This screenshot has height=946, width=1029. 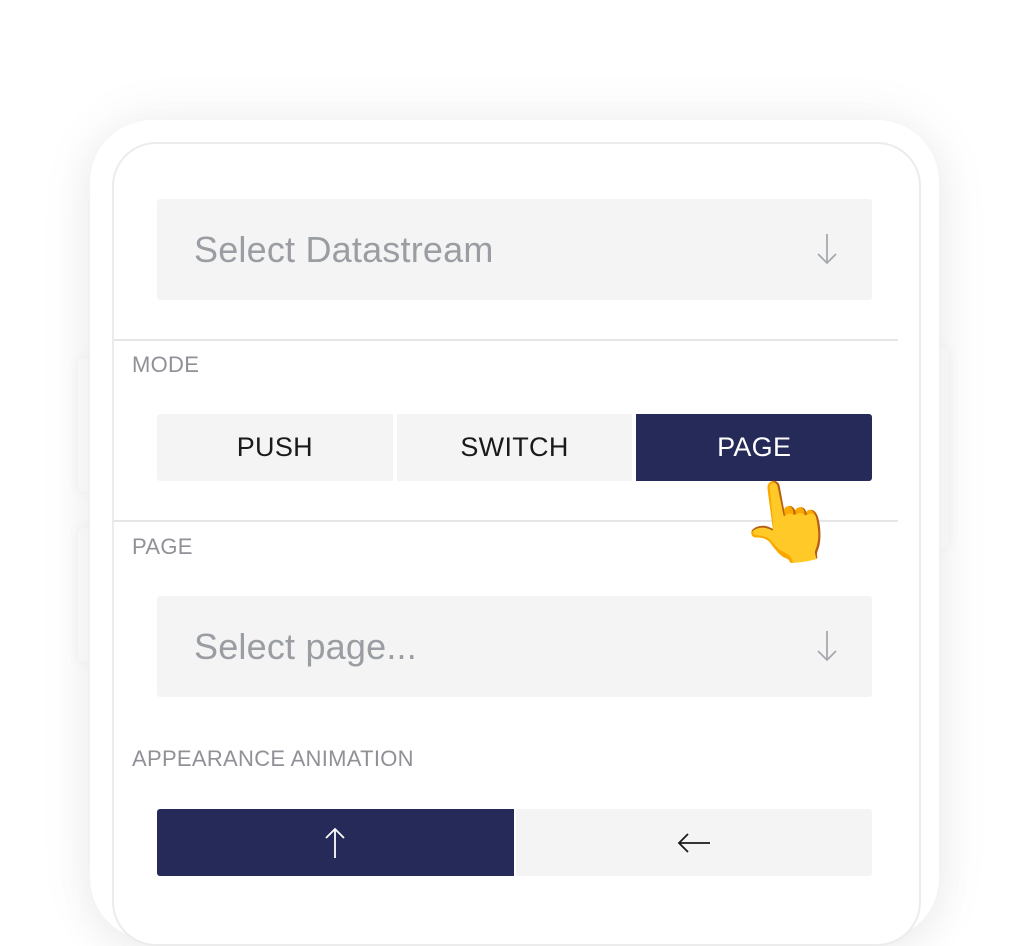 What do you see at coordinates (788, 521) in the screenshot?
I see `pointing-hand-icon: 👆` at bounding box center [788, 521].